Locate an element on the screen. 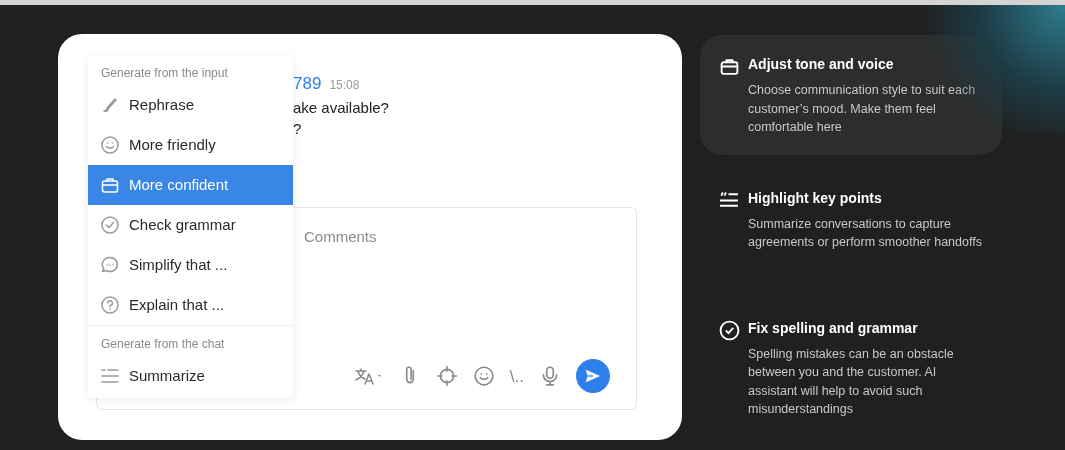 The image size is (1065, 450). message-text: ake available? is located at coordinates (341, 107).